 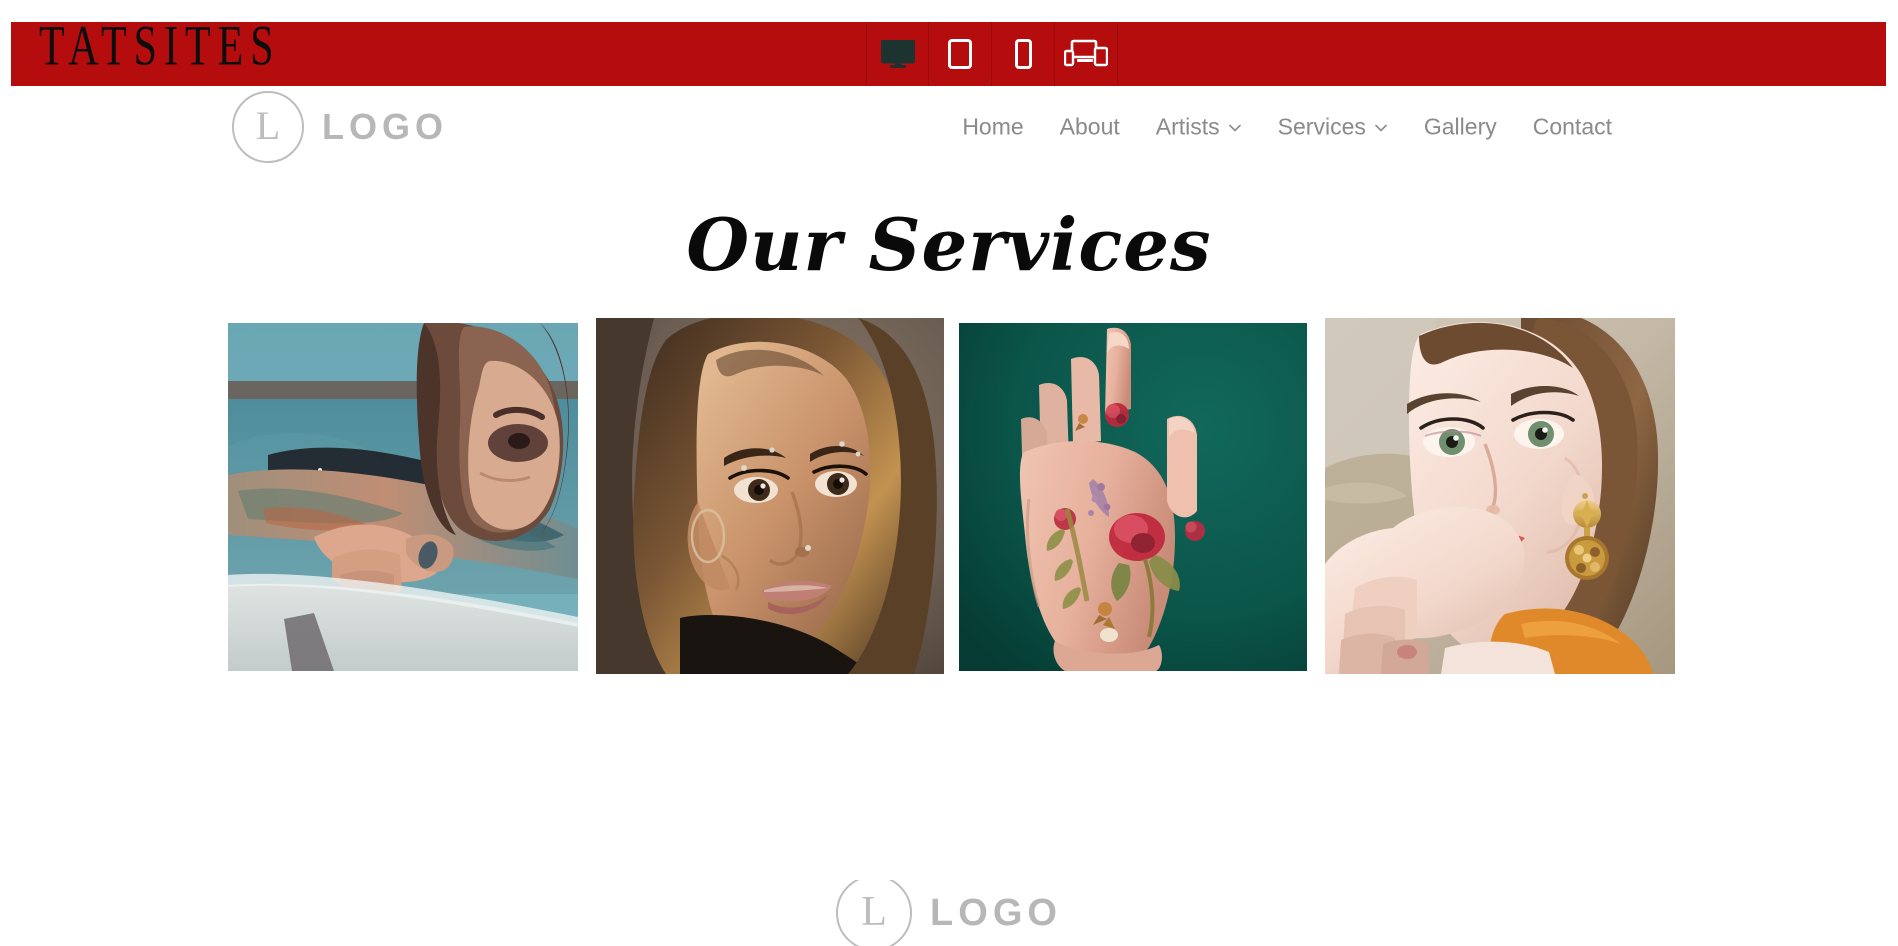 I want to click on tablet-preview-button, so click(x=960, y=54).